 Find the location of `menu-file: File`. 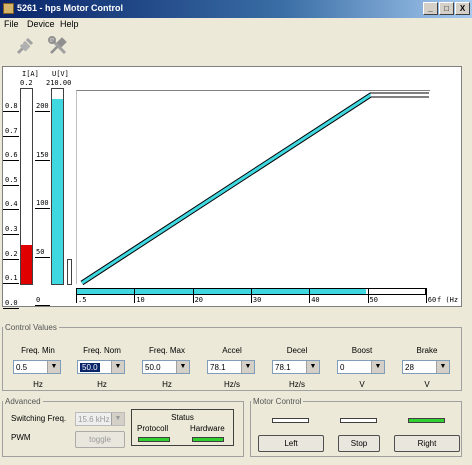

menu-file: File is located at coordinates (11, 24).